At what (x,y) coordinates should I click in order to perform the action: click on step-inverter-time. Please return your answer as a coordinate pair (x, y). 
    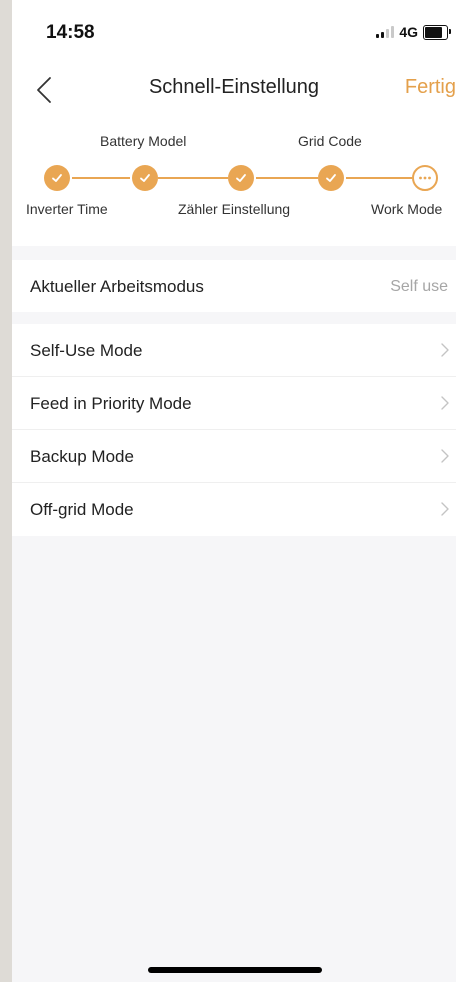
    Looking at the image, I should click on (57, 178).